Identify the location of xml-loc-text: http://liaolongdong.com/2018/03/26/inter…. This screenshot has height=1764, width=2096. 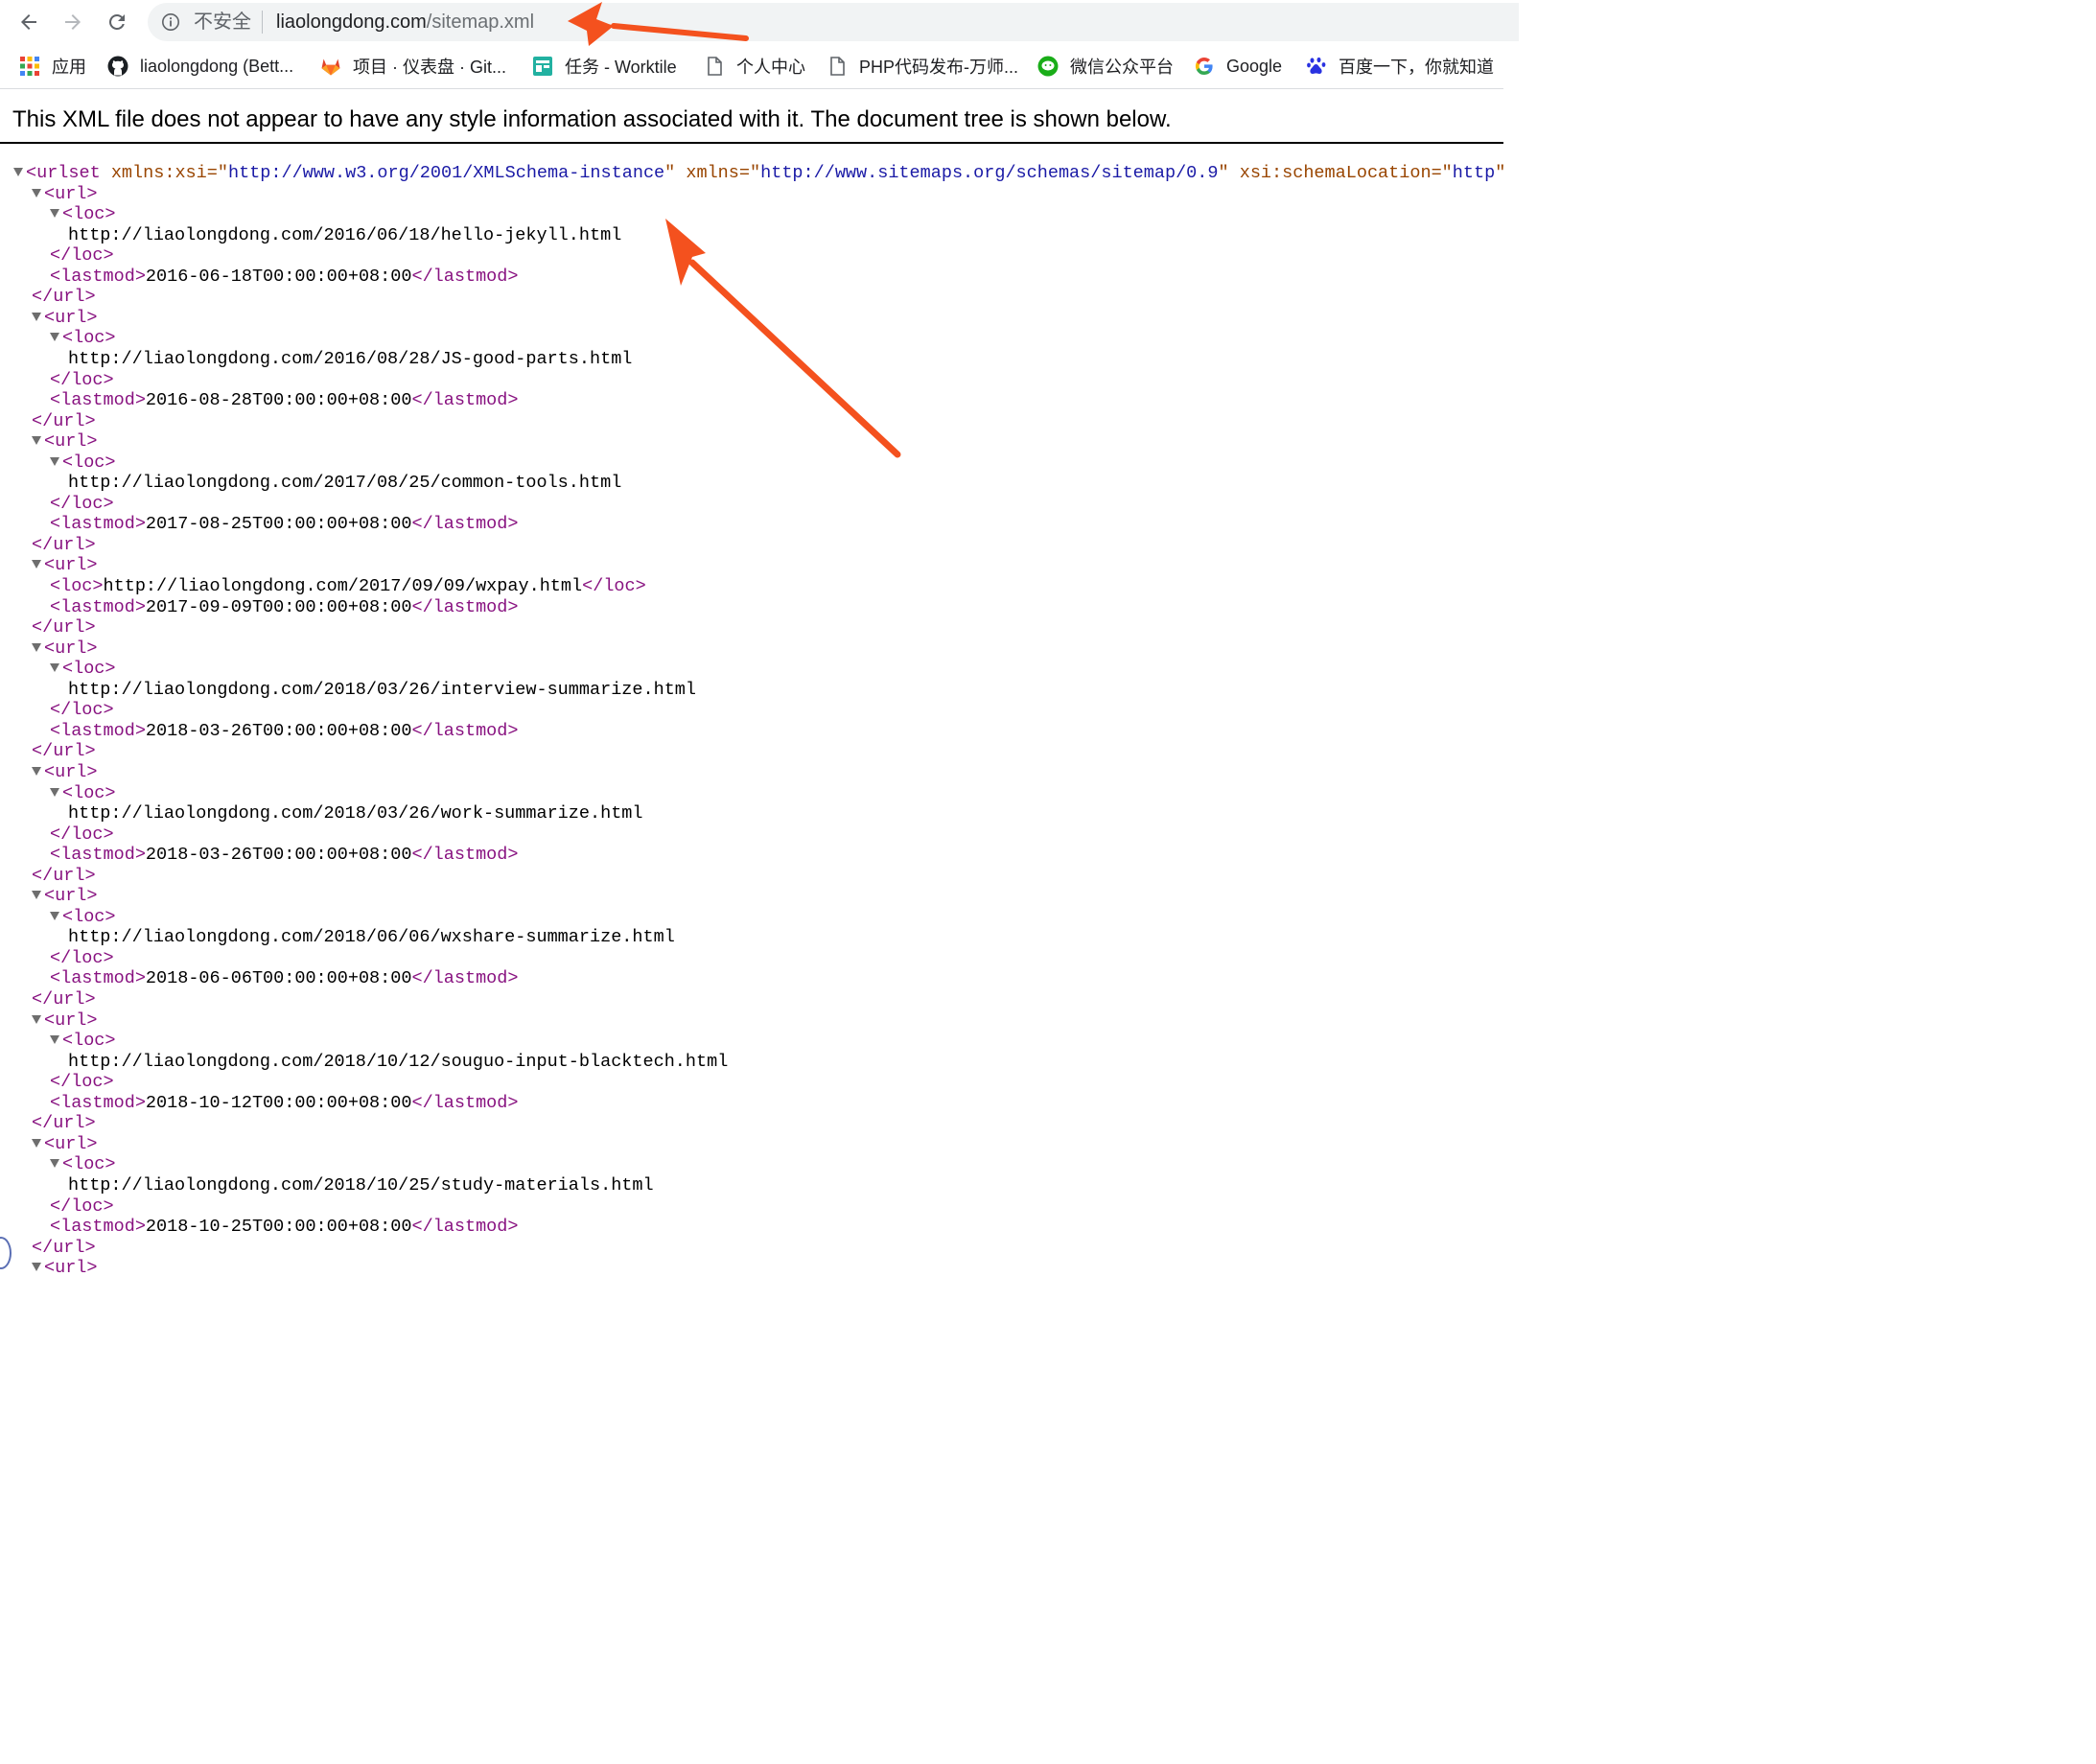
(382, 690).